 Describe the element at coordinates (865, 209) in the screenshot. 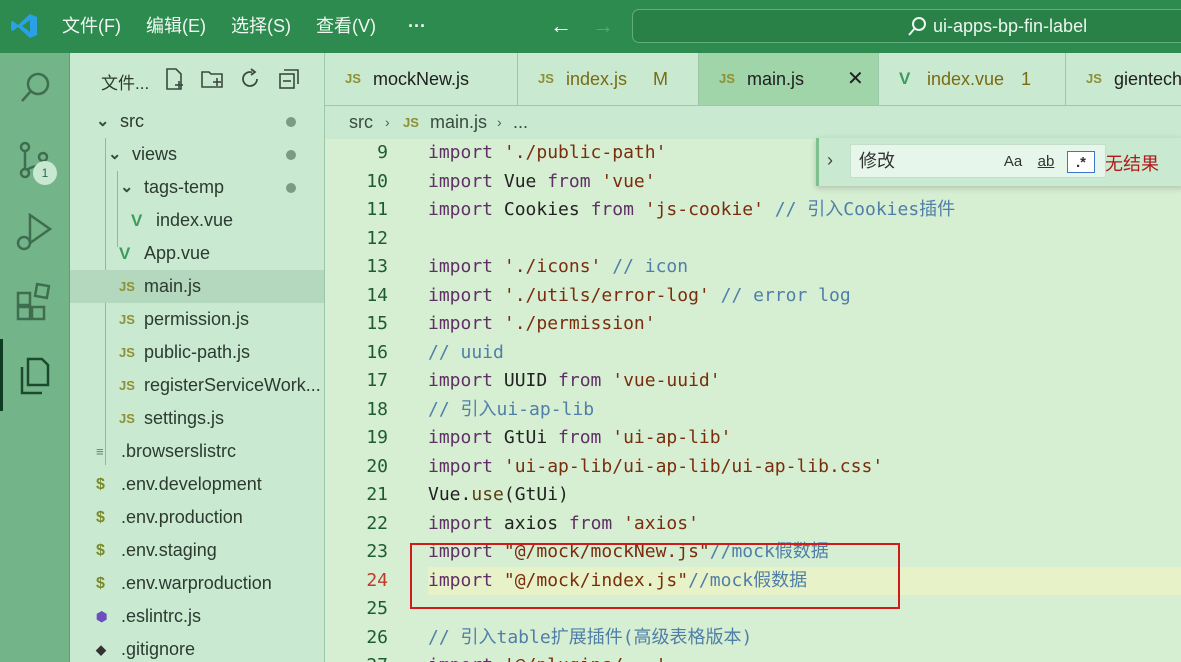

I see `code-token: // 引入Cookies插件` at that location.